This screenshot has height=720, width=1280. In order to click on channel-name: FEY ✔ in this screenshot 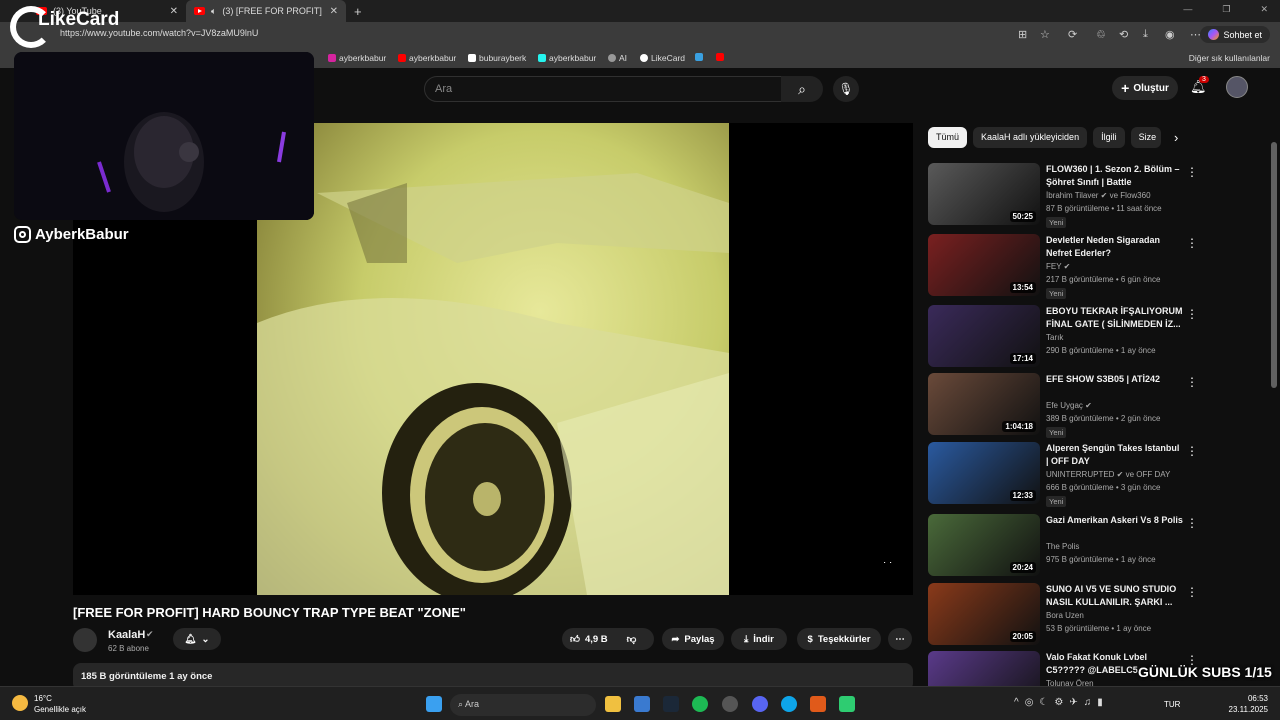, I will do `click(1058, 266)`.